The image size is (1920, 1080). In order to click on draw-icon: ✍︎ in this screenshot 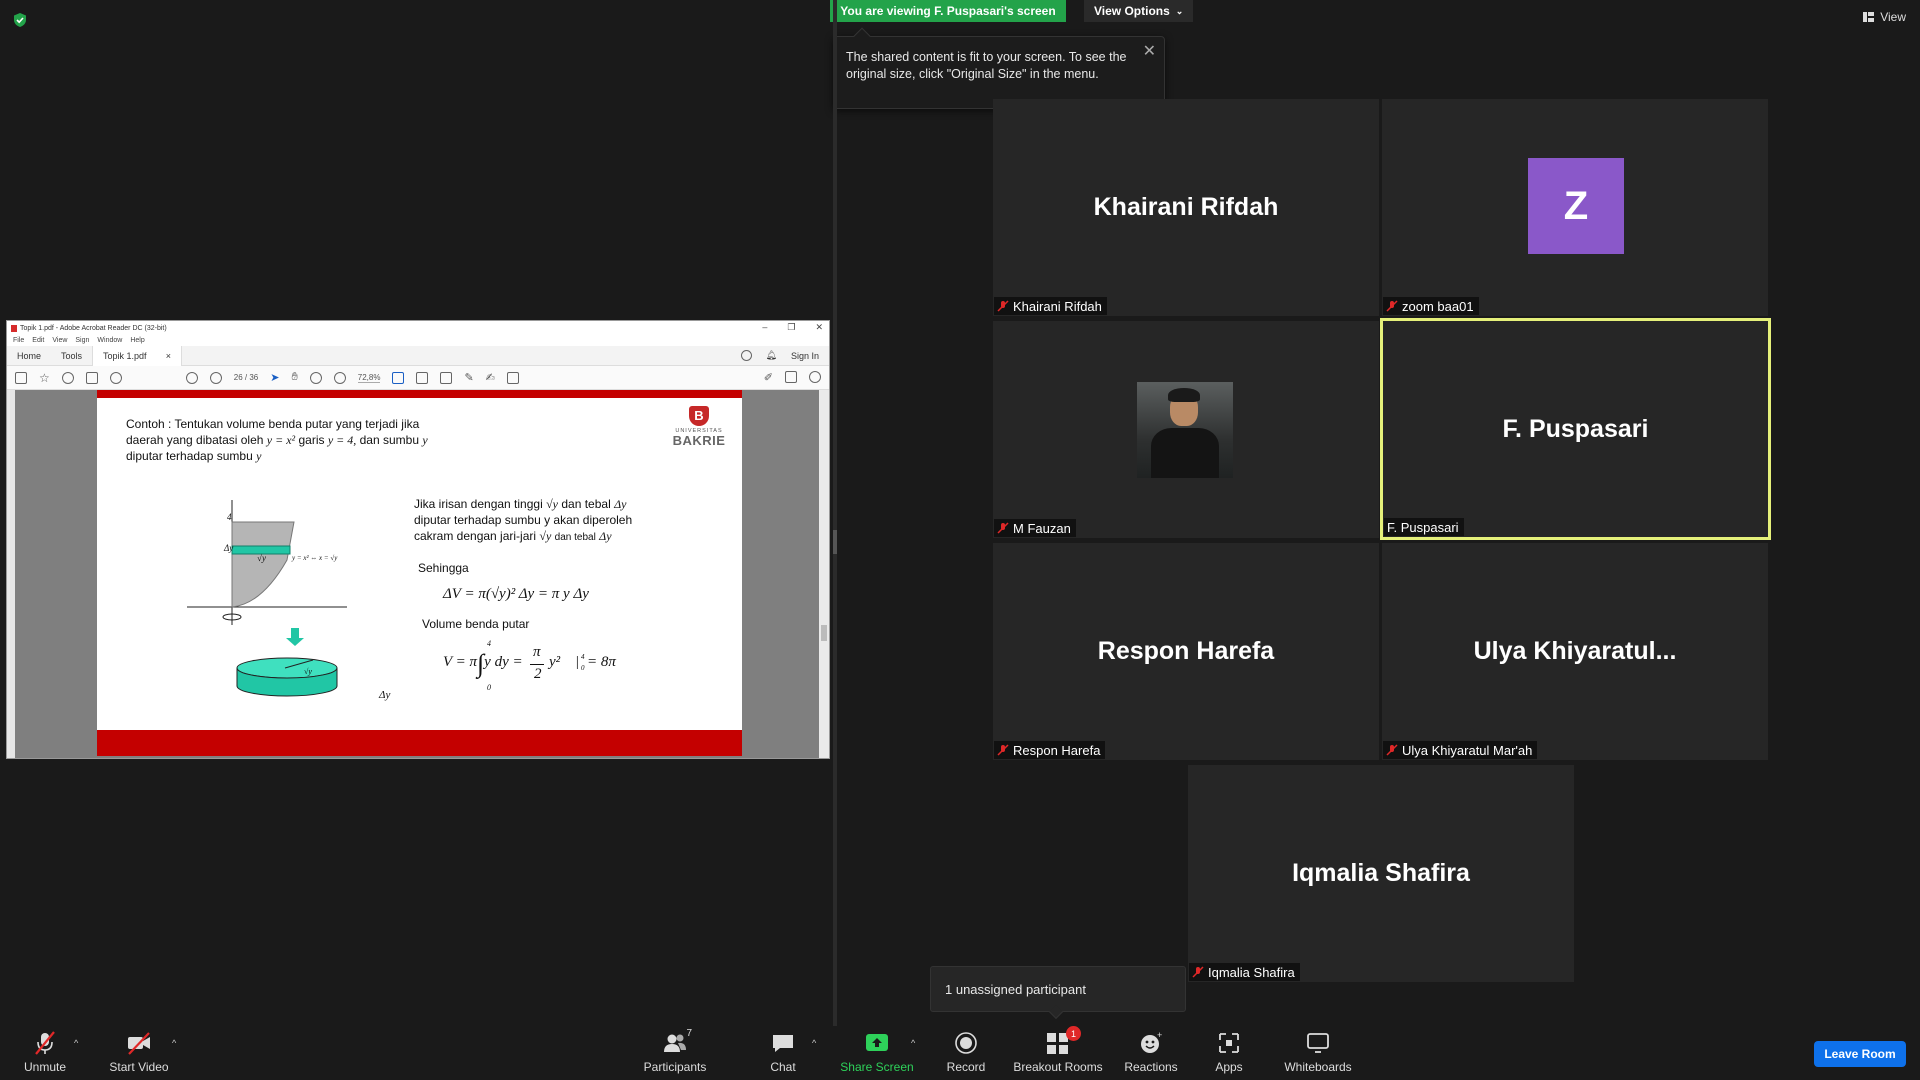, I will do `click(490, 377)`.